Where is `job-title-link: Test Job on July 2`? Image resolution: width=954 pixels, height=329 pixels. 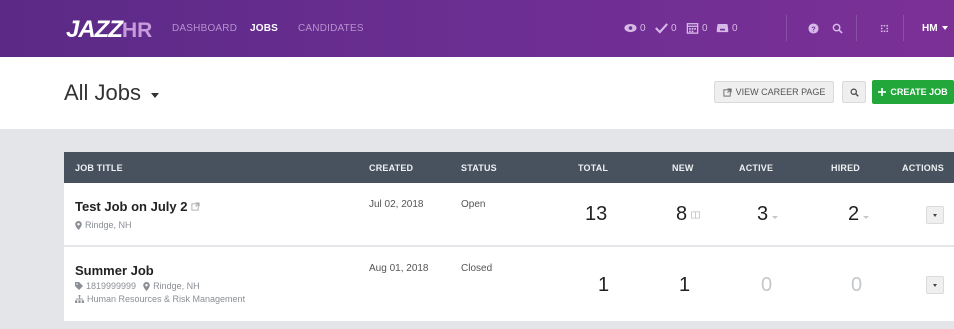
job-title-link: Test Job on July 2 is located at coordinates (138, 206).